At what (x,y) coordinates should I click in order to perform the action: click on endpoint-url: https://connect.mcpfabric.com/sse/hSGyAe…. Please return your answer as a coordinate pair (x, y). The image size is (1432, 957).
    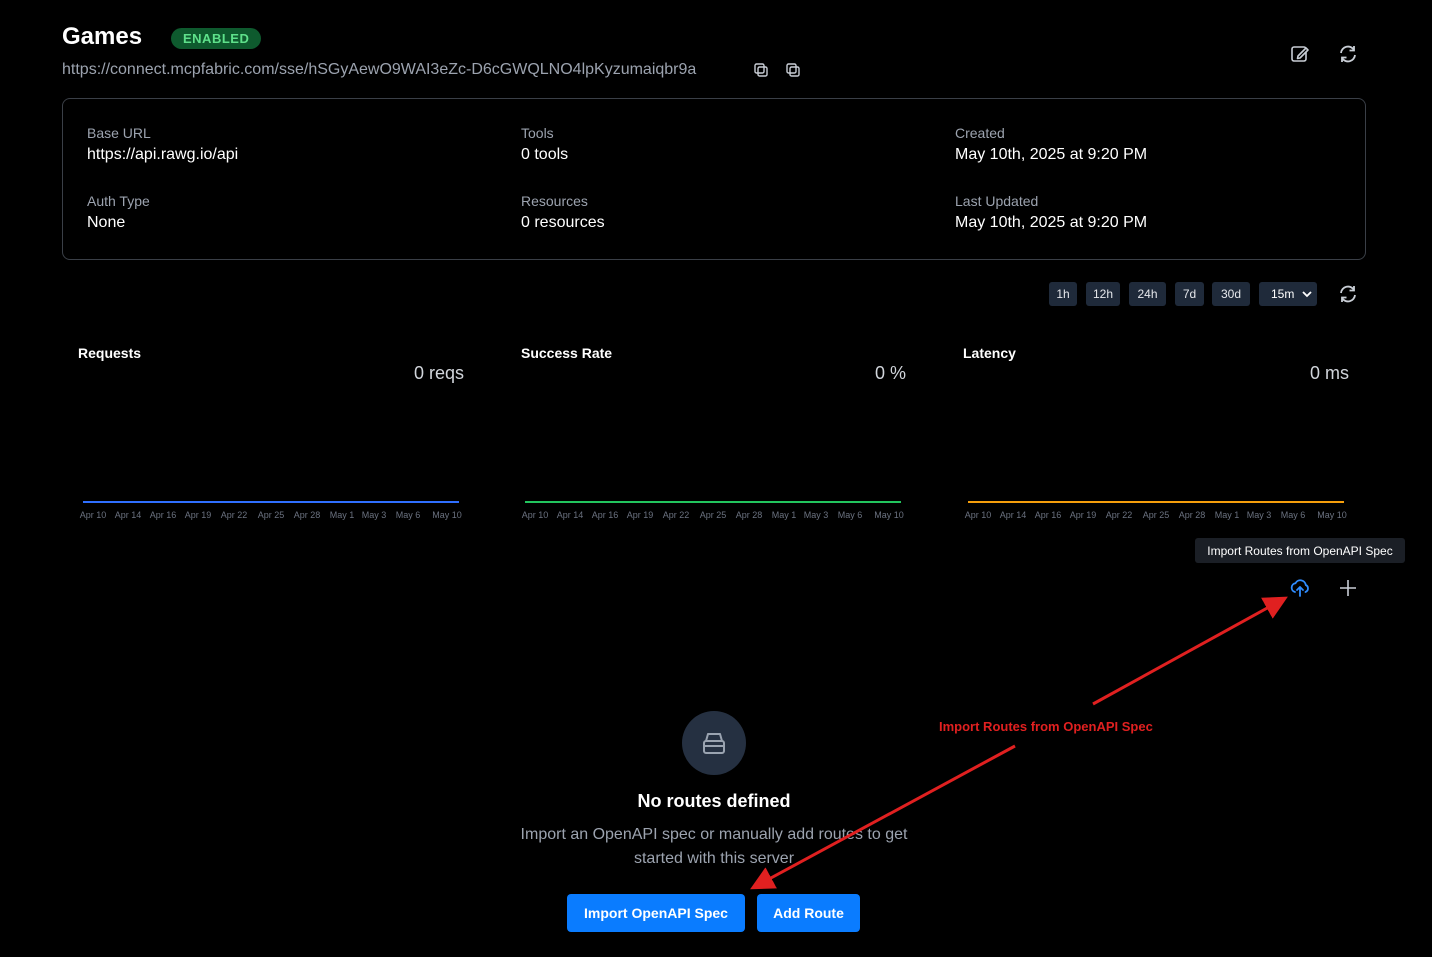
    Looking at the image, I should click on (379, 69).